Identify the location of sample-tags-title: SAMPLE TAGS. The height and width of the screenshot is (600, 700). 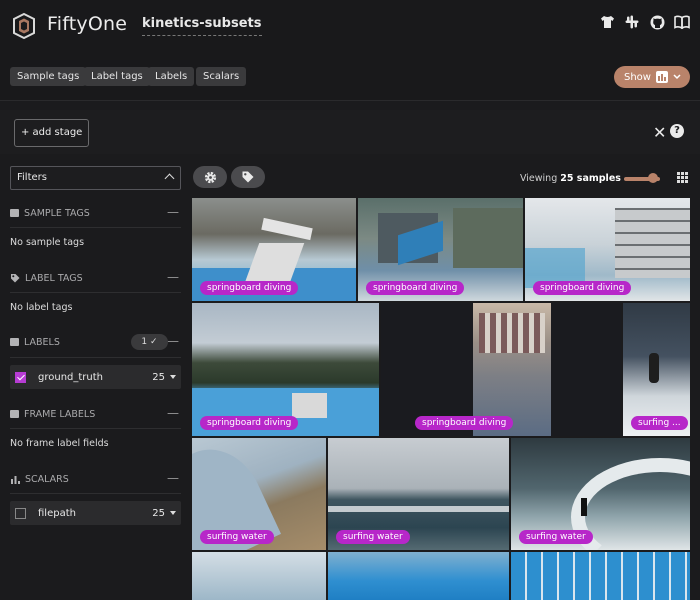
(57, 213).